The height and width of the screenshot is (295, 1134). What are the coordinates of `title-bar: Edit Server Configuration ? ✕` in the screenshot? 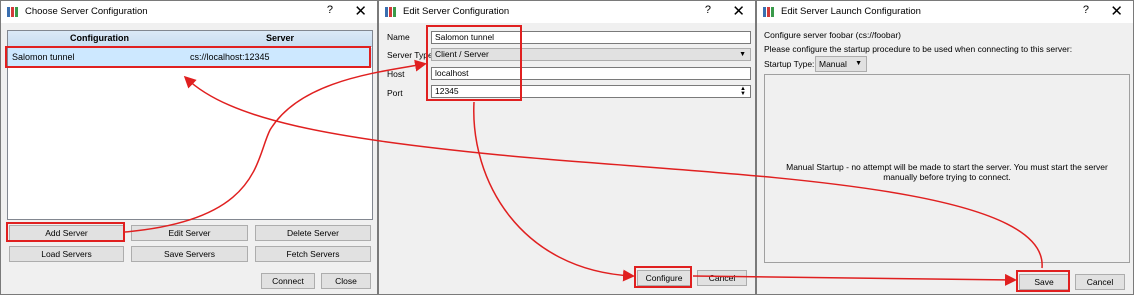 It's located at (567, 12).